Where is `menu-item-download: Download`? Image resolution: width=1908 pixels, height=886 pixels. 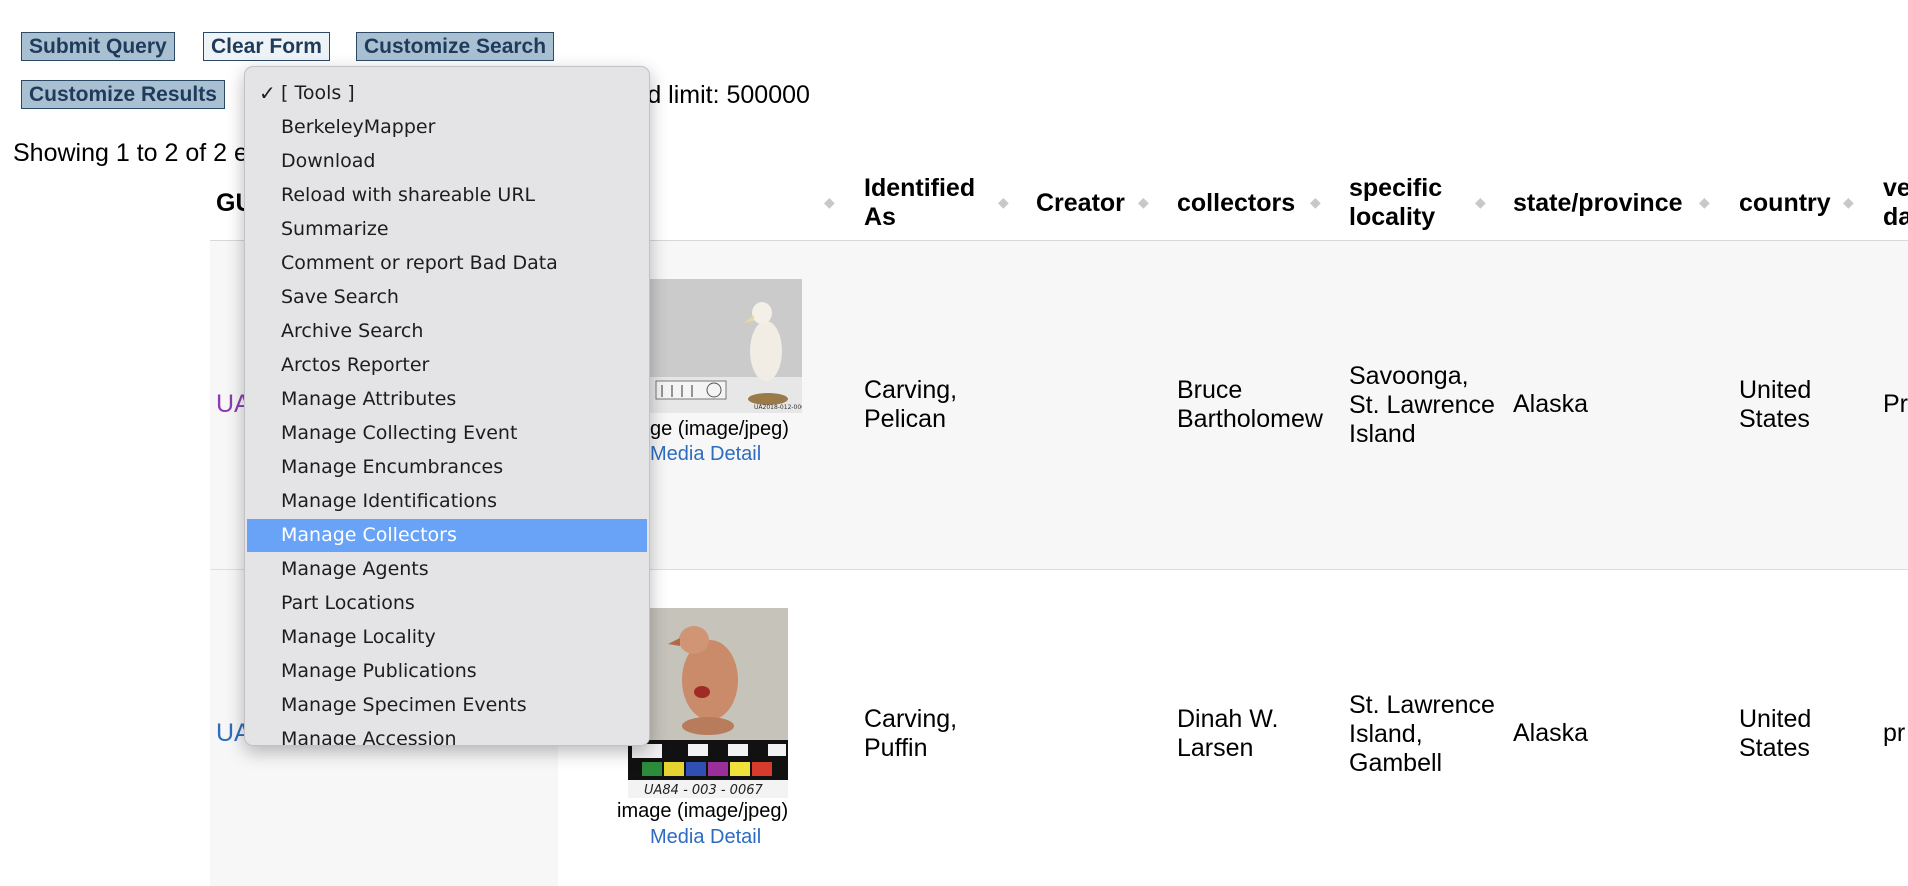
menu-item-download: Download is located at coordinates (447, 161).